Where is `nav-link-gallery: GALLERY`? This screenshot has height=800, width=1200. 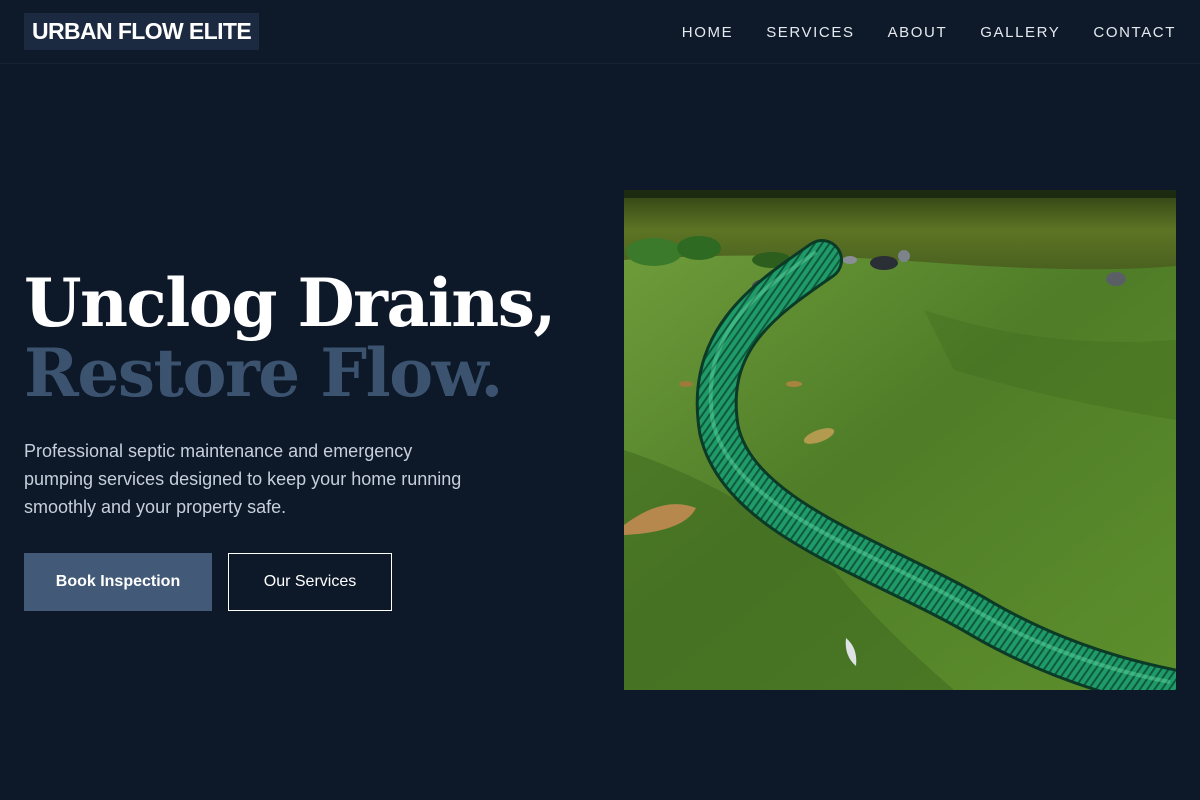 nav-link-gallery: GALLERY is located at coordinates (1020, 32).